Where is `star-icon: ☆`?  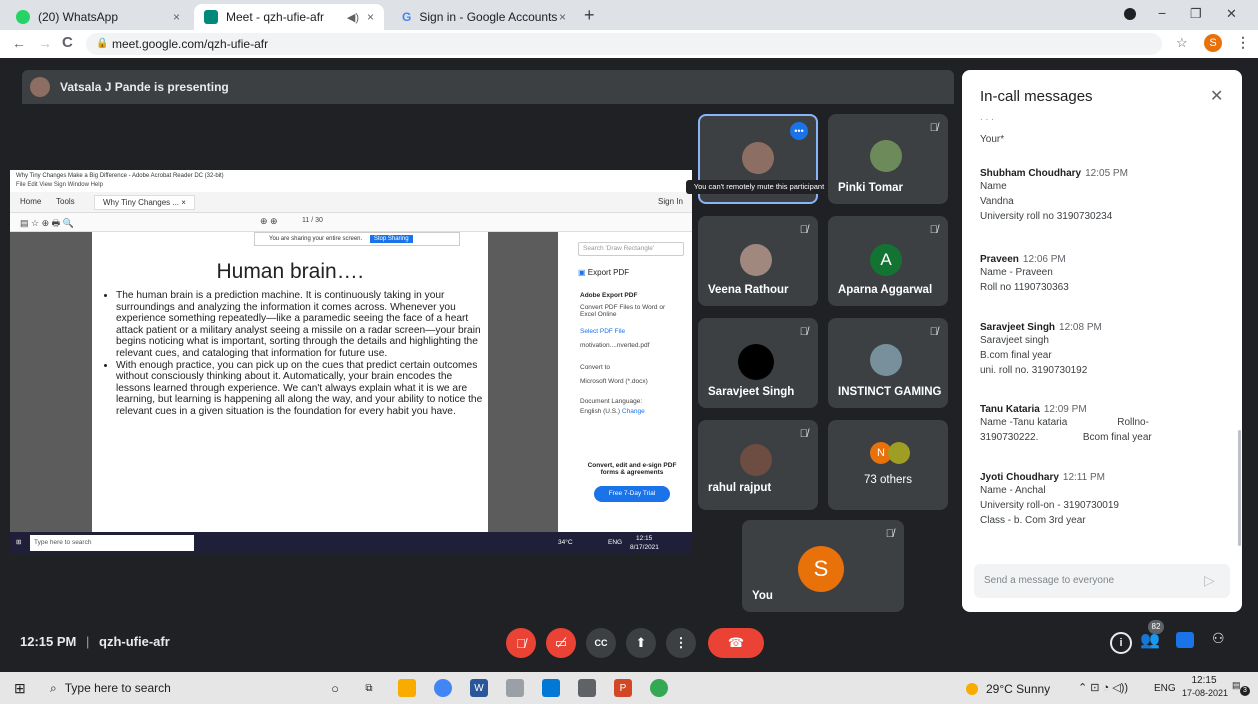
star-icon: ☆ is located at coordinates (1182, 43).